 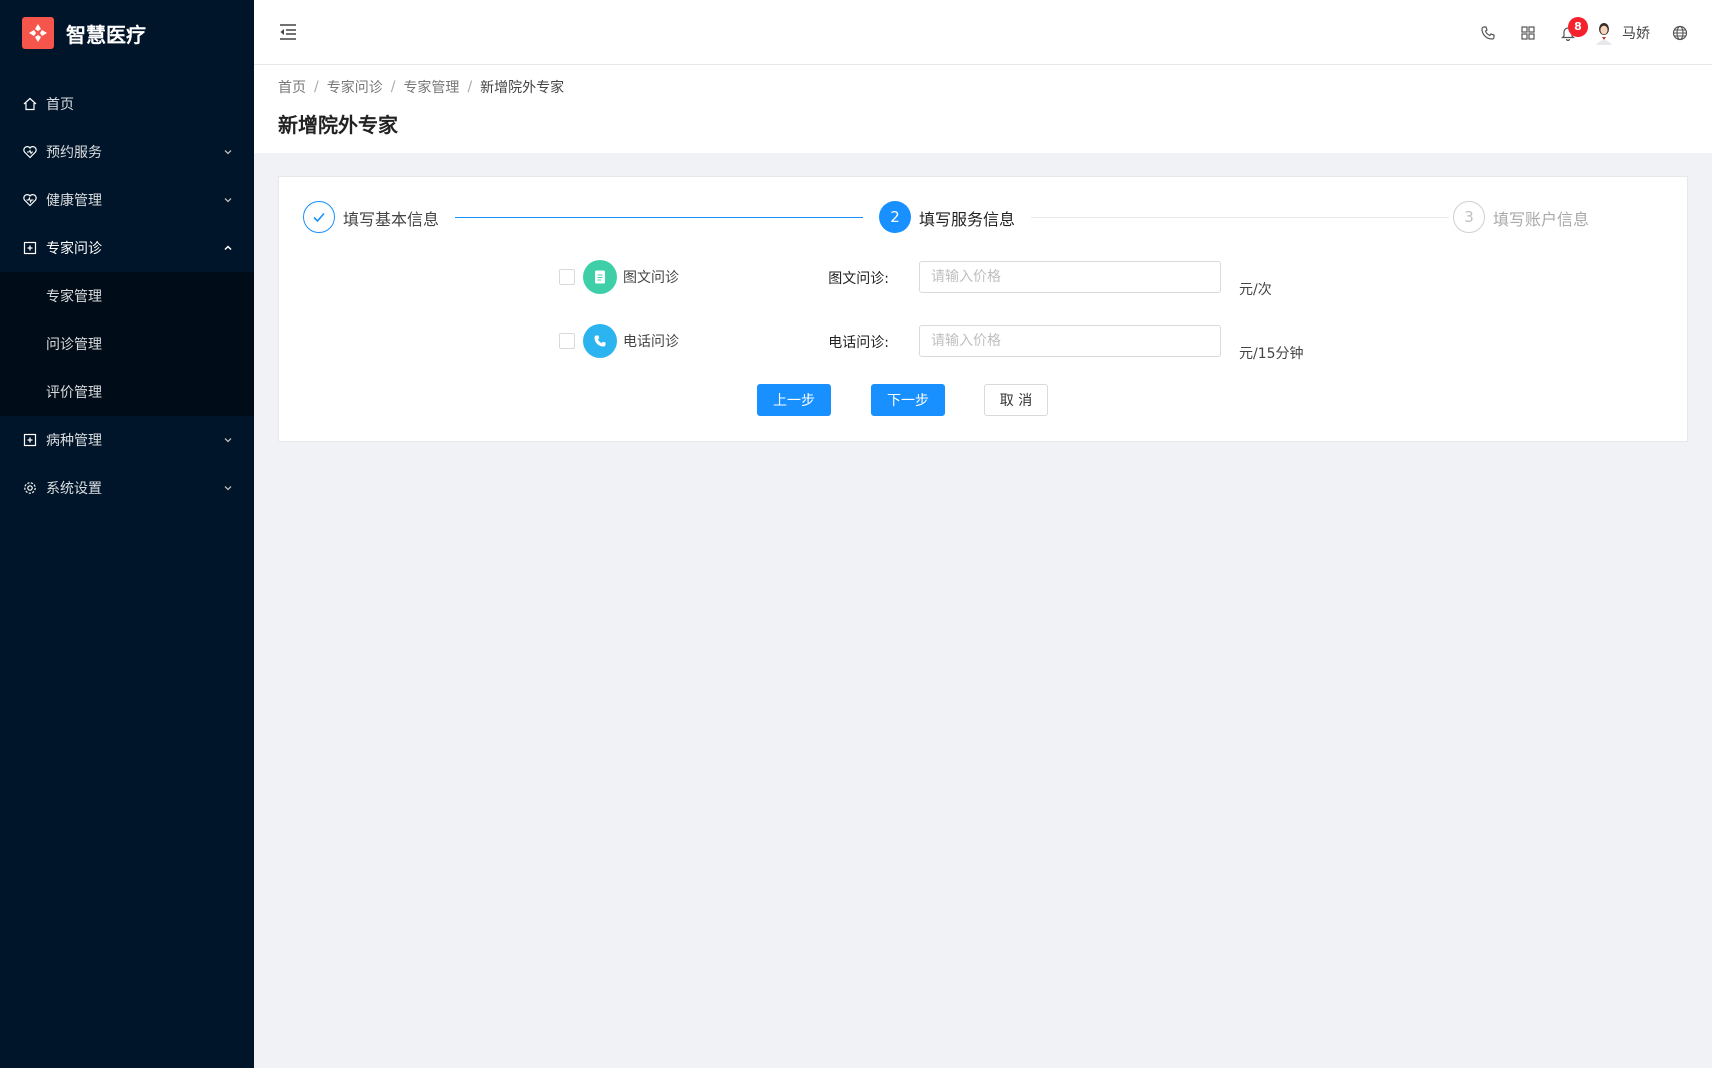 I want to click on service-name: 图文问诊, so click(x=651, y=278).